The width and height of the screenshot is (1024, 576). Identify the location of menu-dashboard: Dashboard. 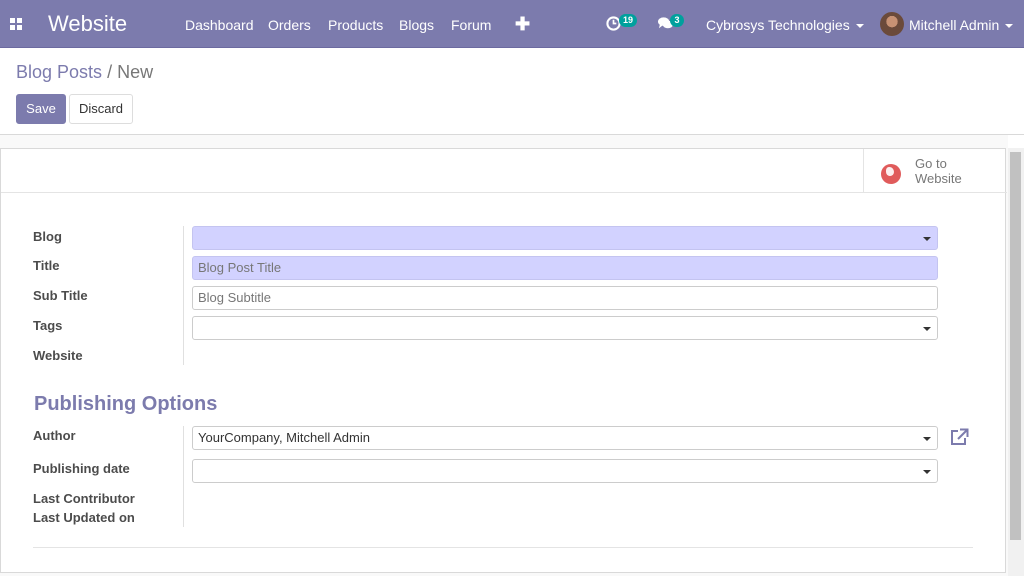
(219, 25).